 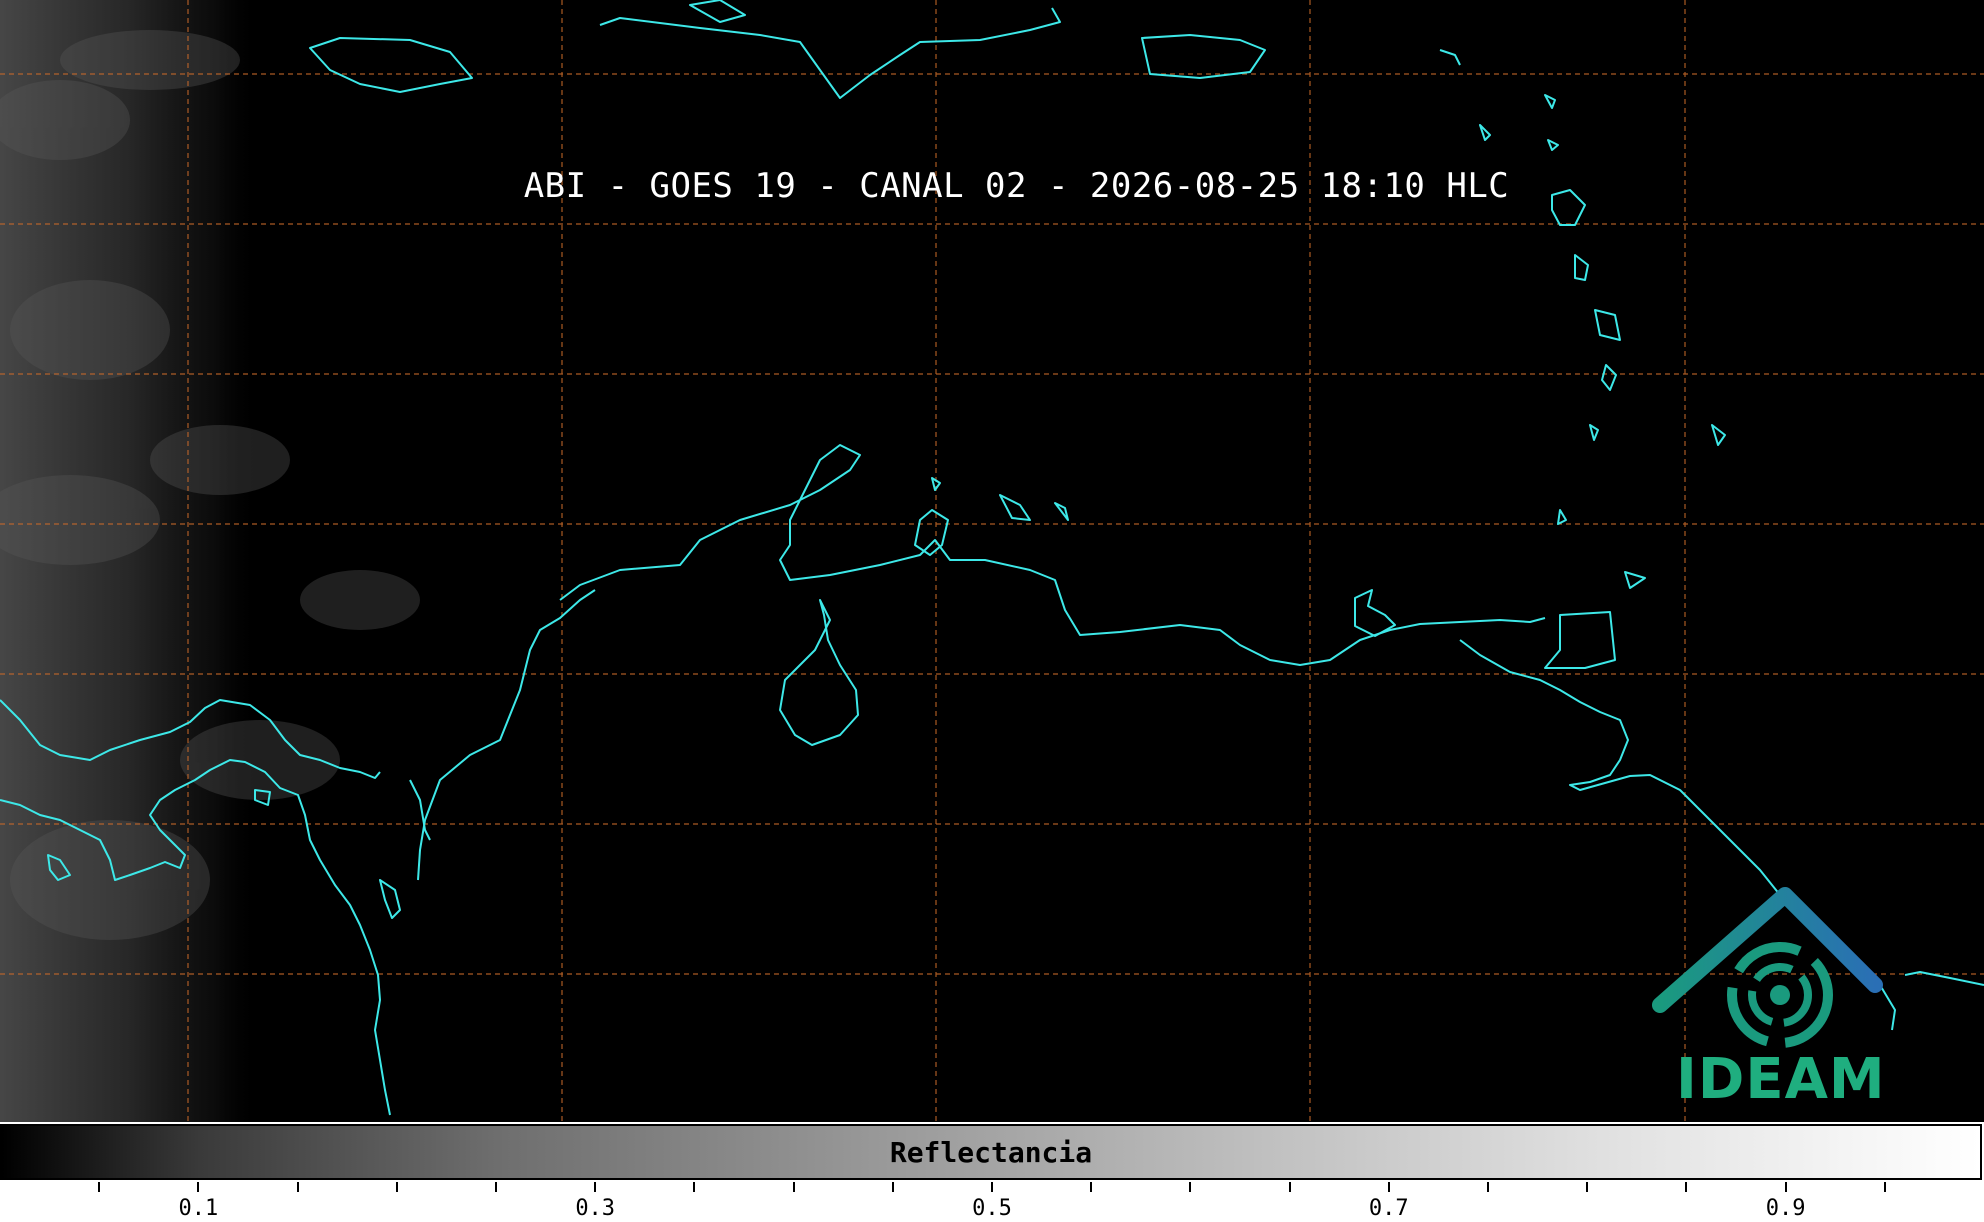 I want to click on colorbar-label: Reflectancia, so click(x=991, y=1152).